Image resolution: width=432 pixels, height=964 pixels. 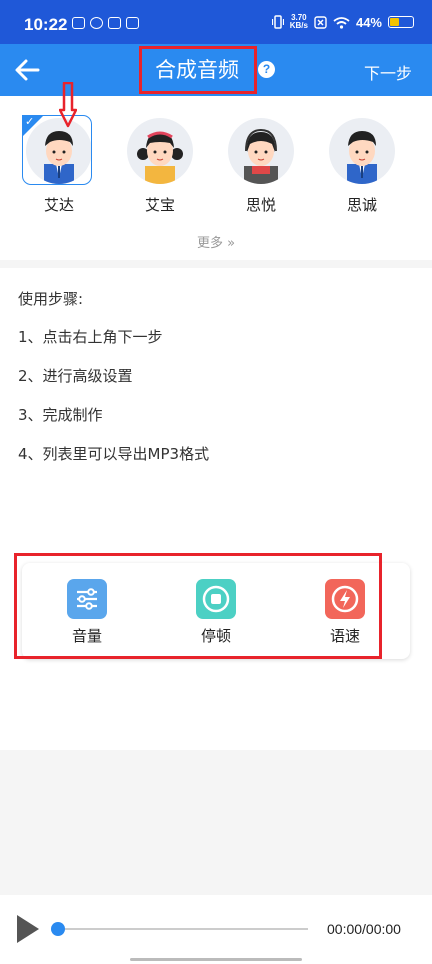 I want to click on progress-knob, so click(x=58, y=929).